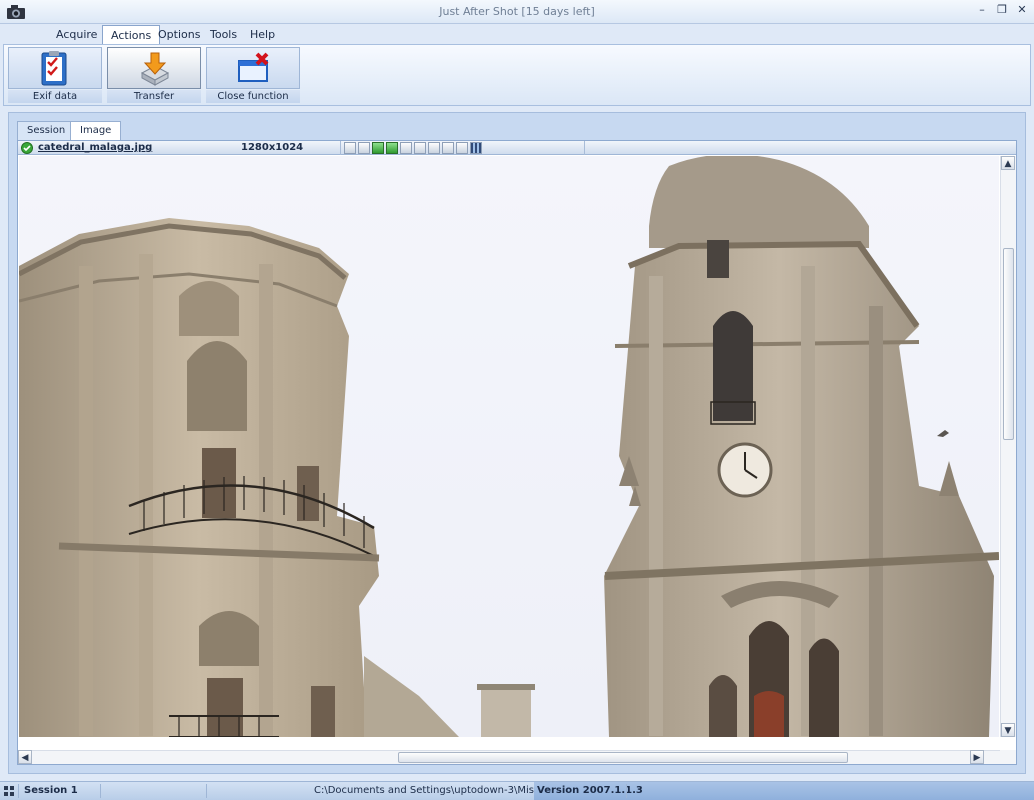  I want to click on transfer-button: Transfer, so click(154, 75).